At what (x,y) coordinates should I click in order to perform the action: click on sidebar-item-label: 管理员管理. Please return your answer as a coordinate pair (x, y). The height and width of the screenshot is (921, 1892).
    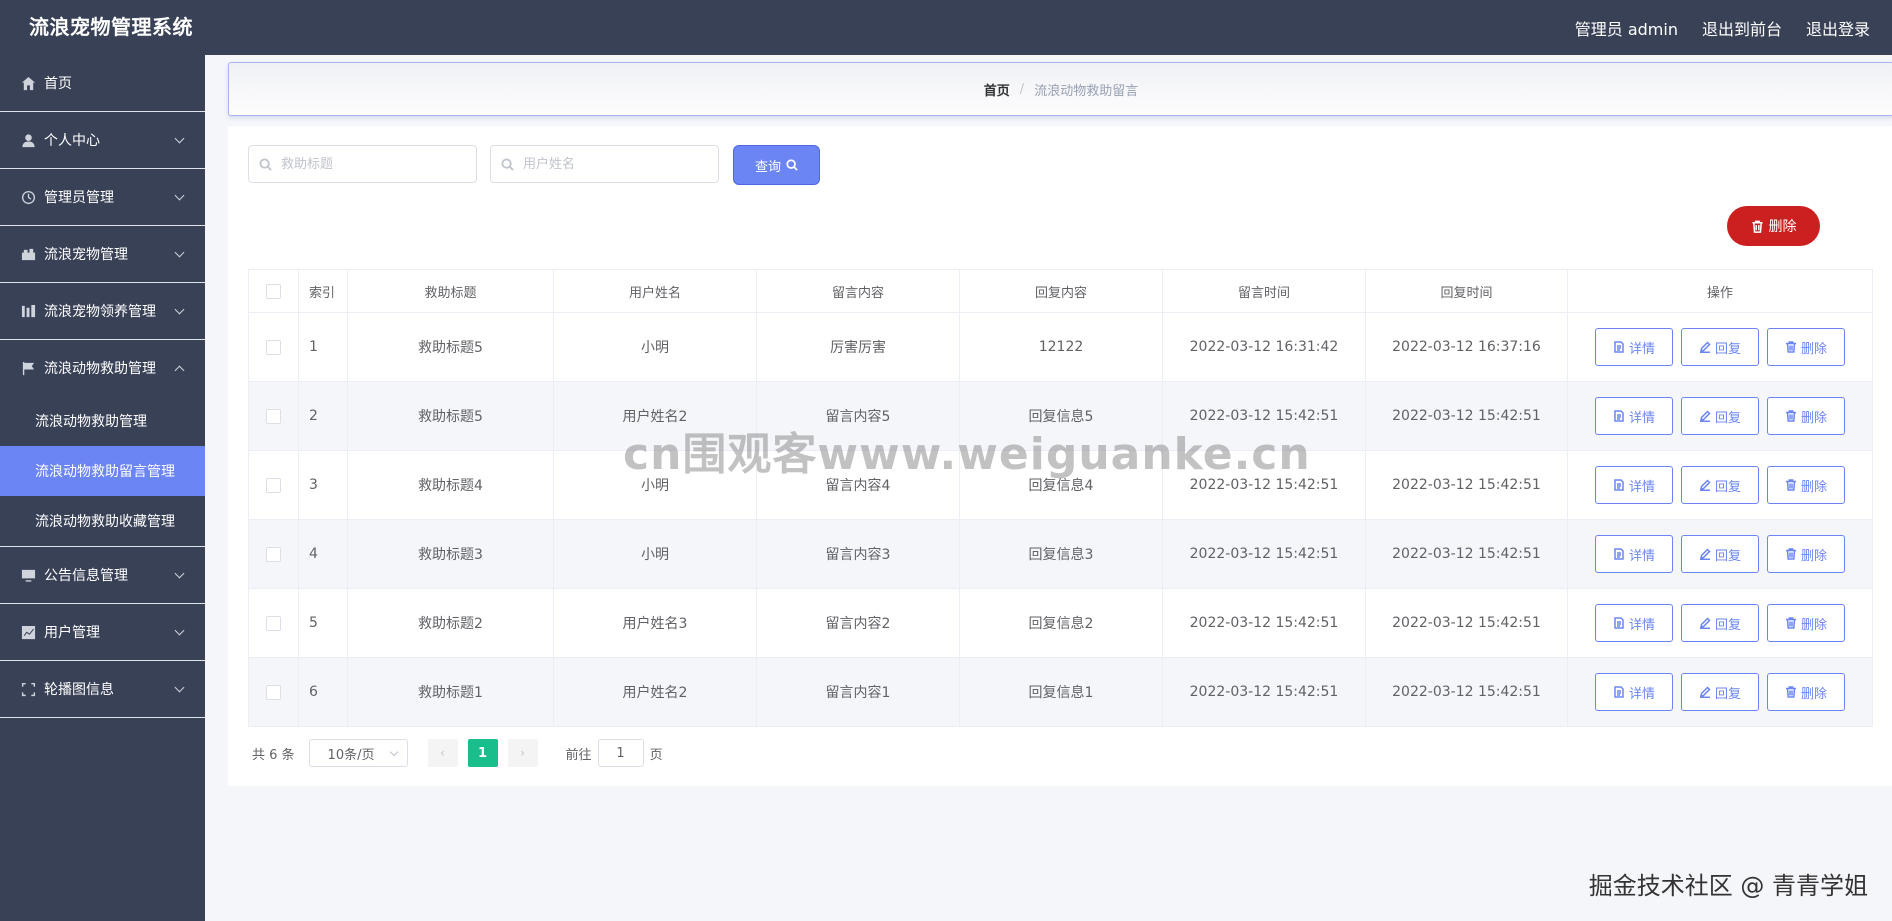
    Looking at the image, I should click on (79, 198).